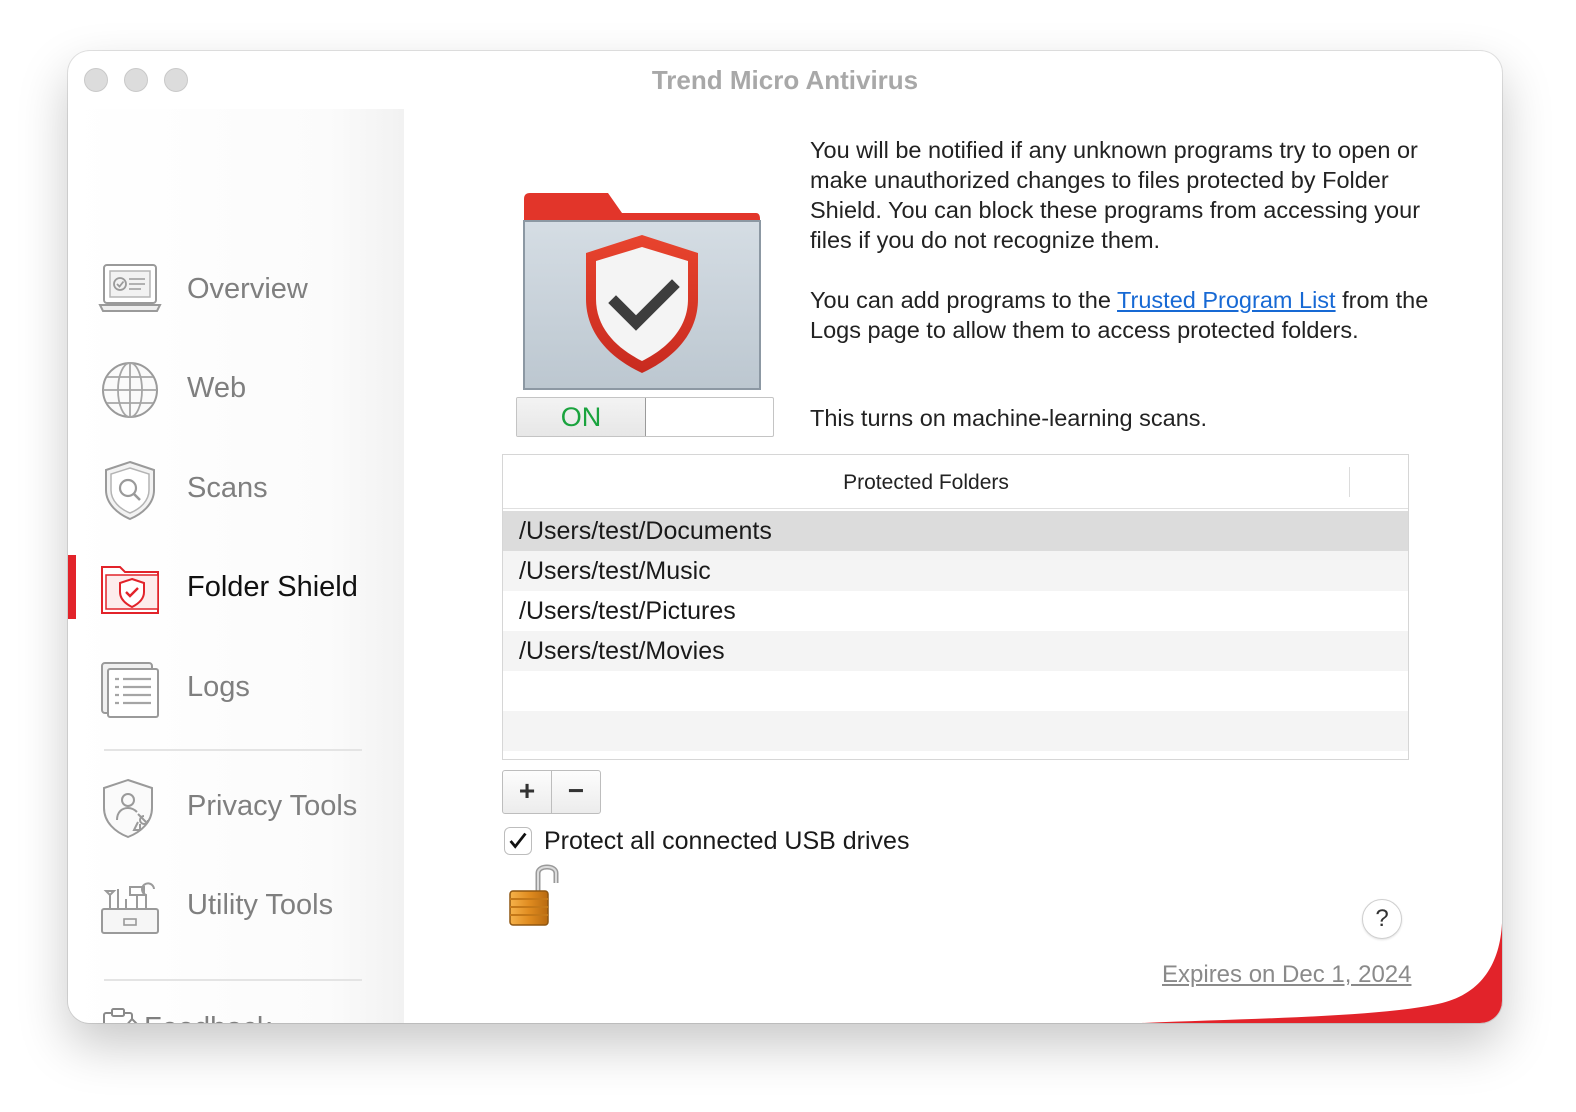 The width and height of the screenshot is (1576, 1112). I want to click on folder-list-controls: + −, so click(552, 792).